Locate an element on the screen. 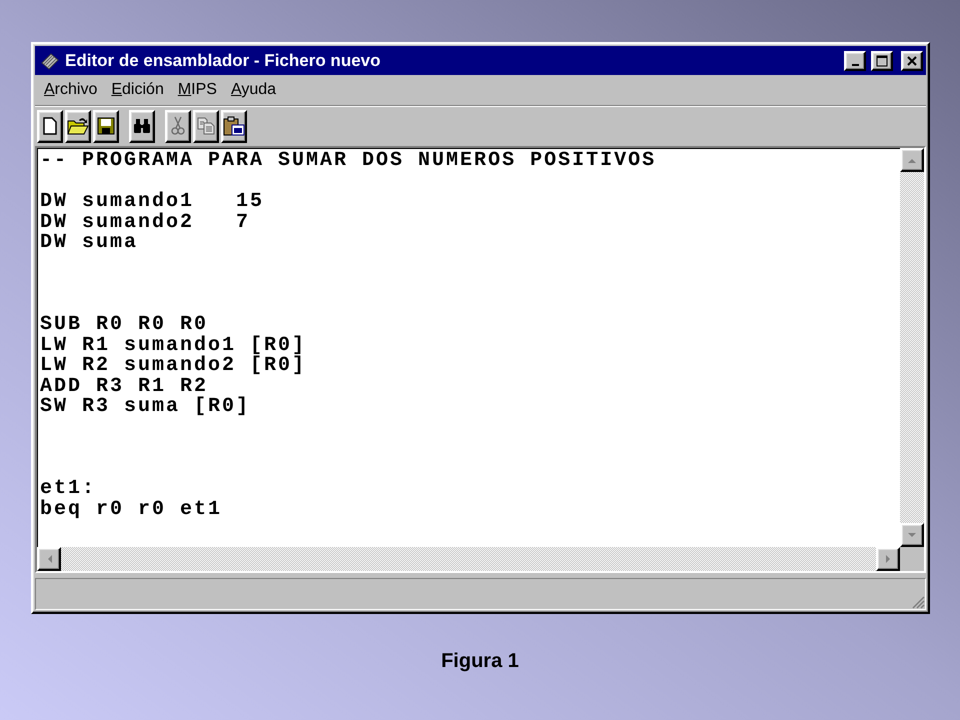 Image resolution: width=960 pixels, height=720 pixels. open-button is located at coordinates (78, 126).